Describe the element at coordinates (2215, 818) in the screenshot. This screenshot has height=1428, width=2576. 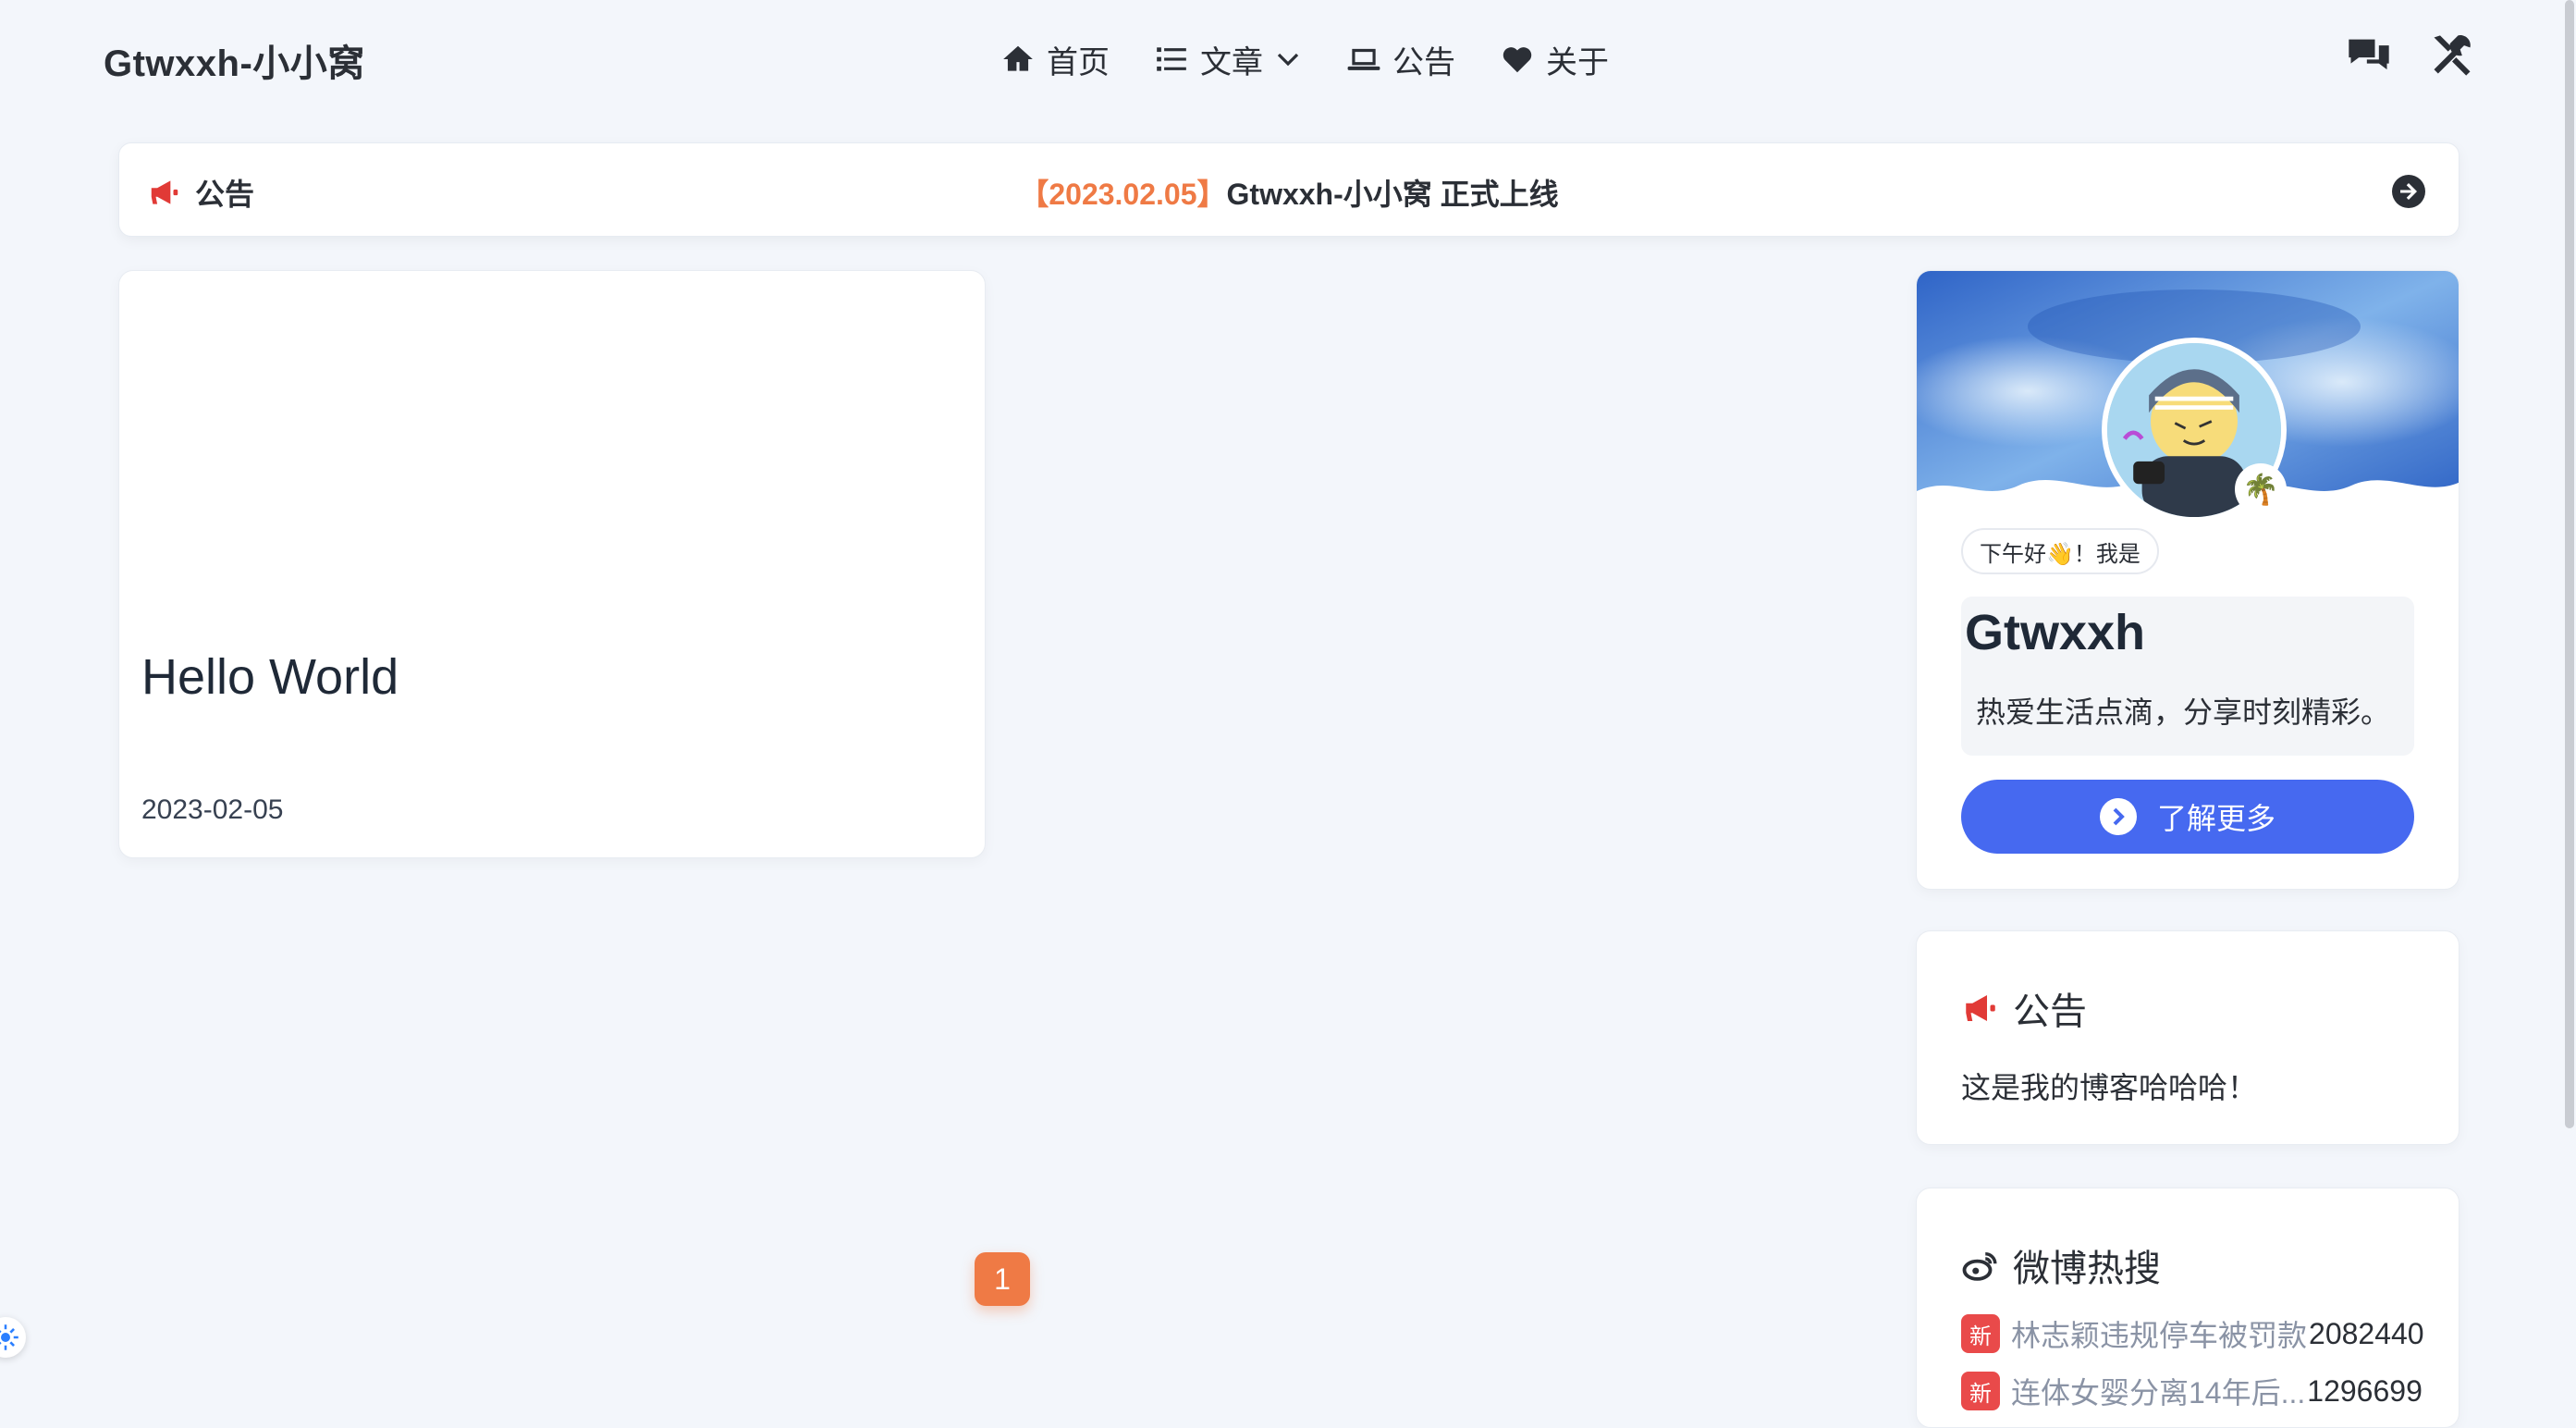
I see `learn-more-label: 了解更多` at that location.